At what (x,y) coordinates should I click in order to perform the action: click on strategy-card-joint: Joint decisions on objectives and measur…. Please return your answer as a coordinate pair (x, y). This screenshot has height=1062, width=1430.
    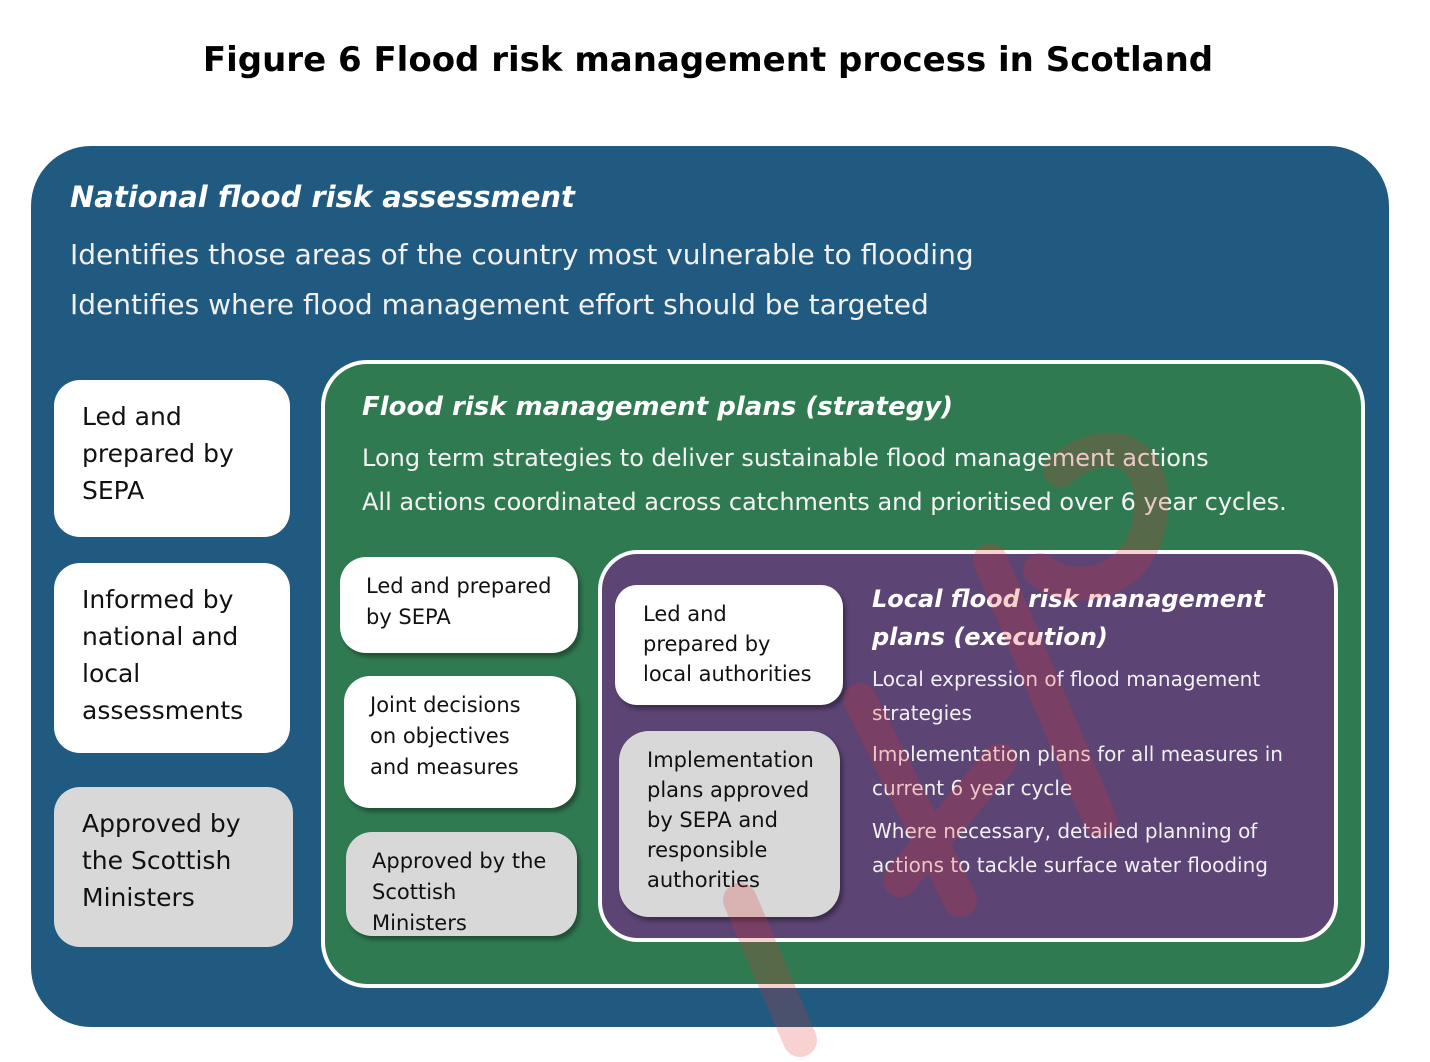
    Looking at the image, I should click on (460, 742).